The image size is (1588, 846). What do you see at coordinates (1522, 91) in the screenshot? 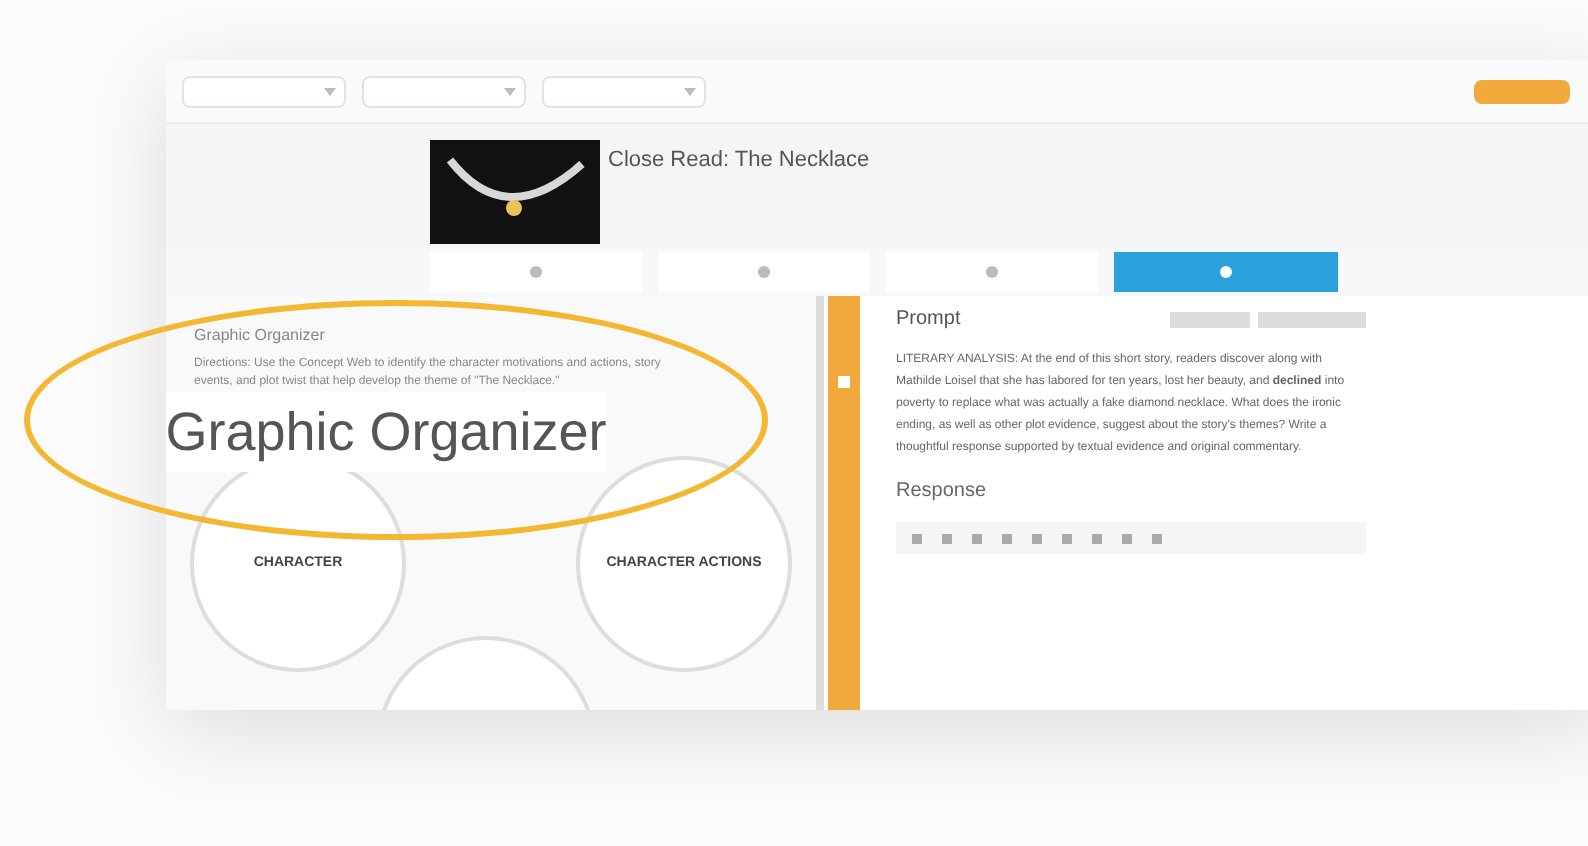
I see `action-button` at bounding box center [1522, 91].